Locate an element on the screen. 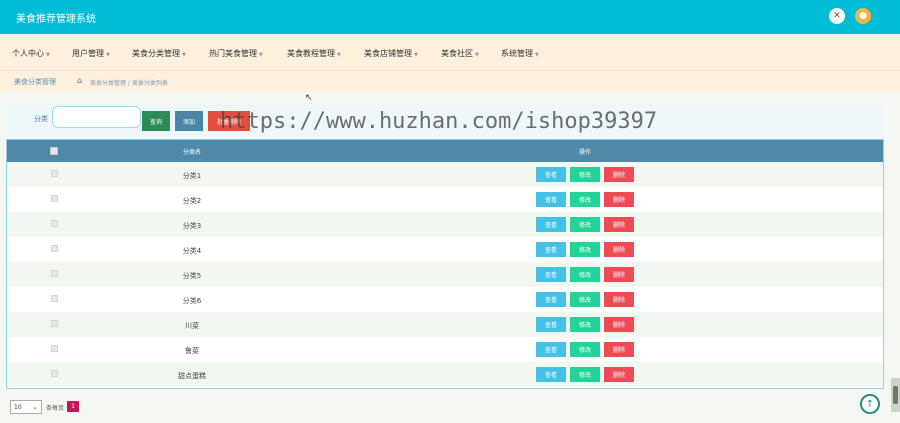 The height and width of the screenshot is (423, 900). nav-item-food-tutorial-management: 美食教程管理 ▼ is located at coordinates (314, 53).